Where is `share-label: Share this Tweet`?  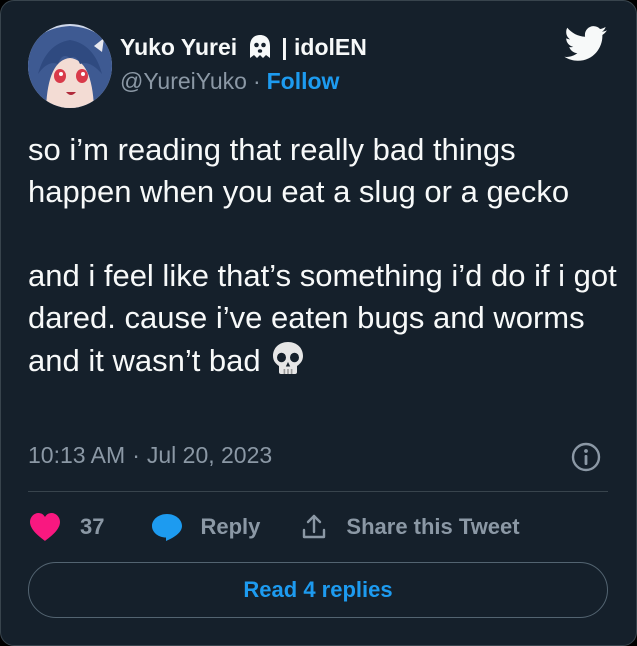
share-label: Share this Tweet is located at coordinates (433, 526).